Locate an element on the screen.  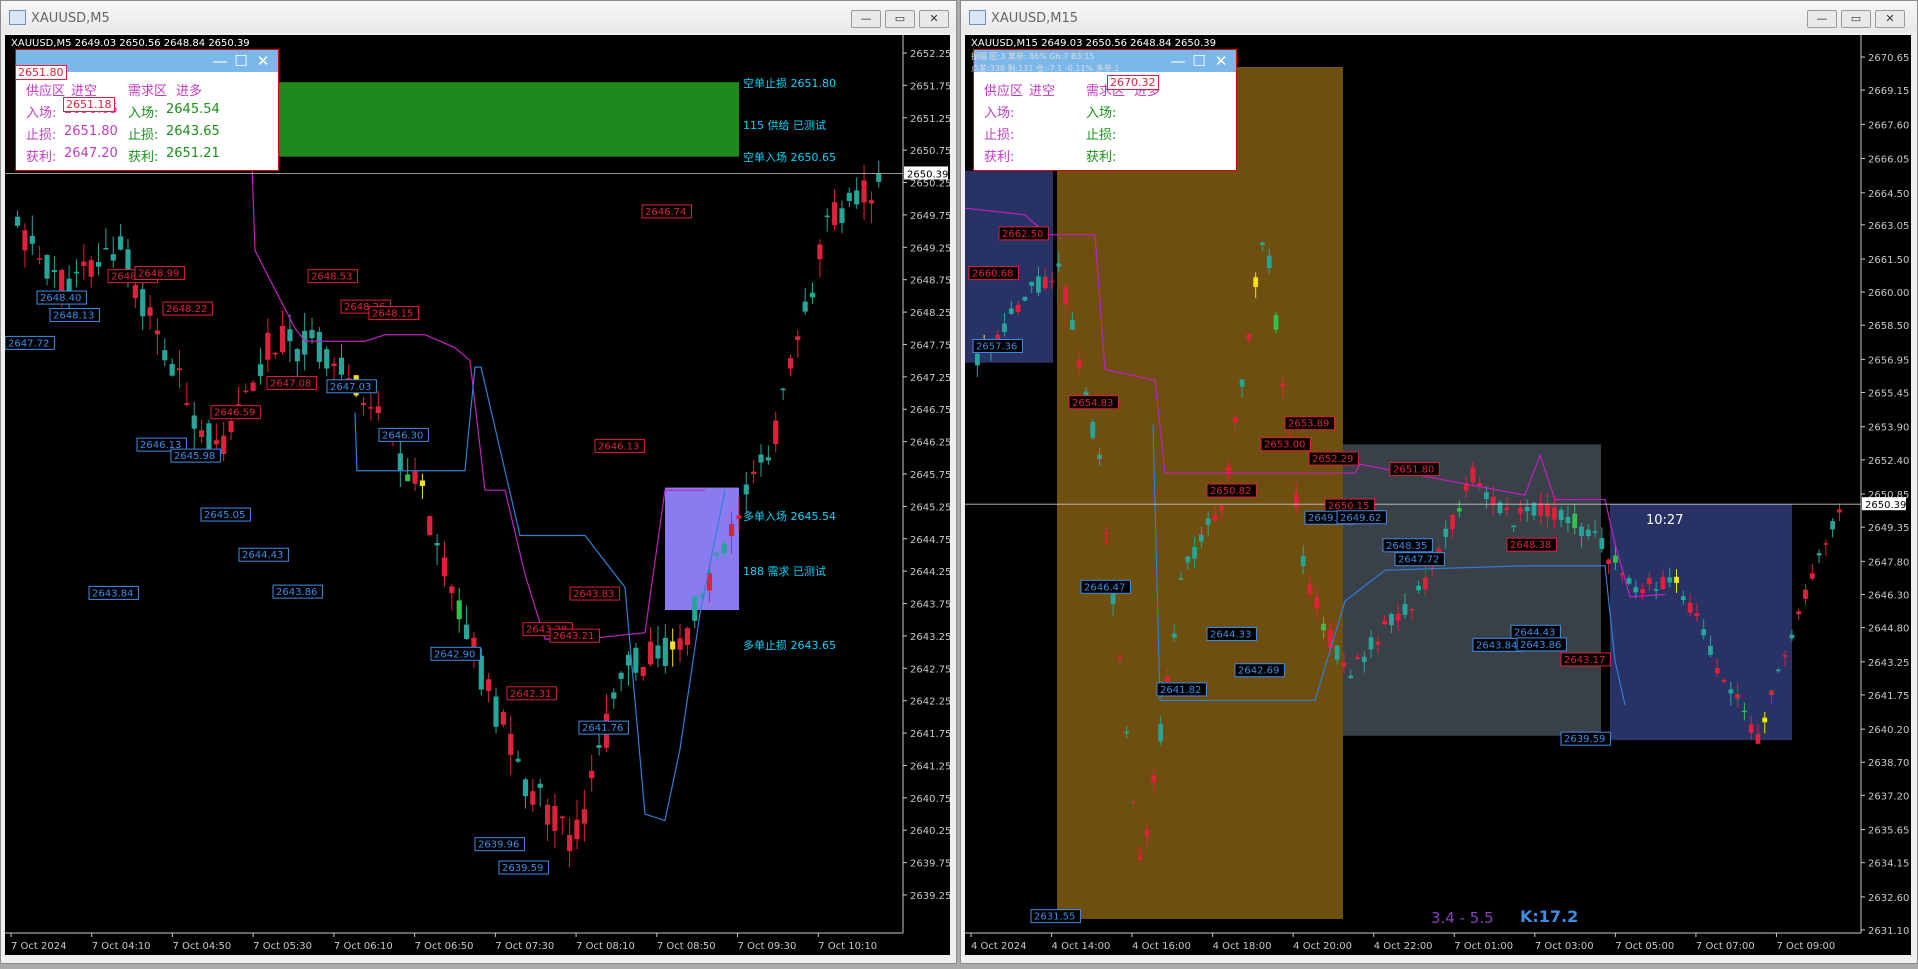
time-tick-label: 7 Oct 09:00 is located at coordinates (1805, 946).